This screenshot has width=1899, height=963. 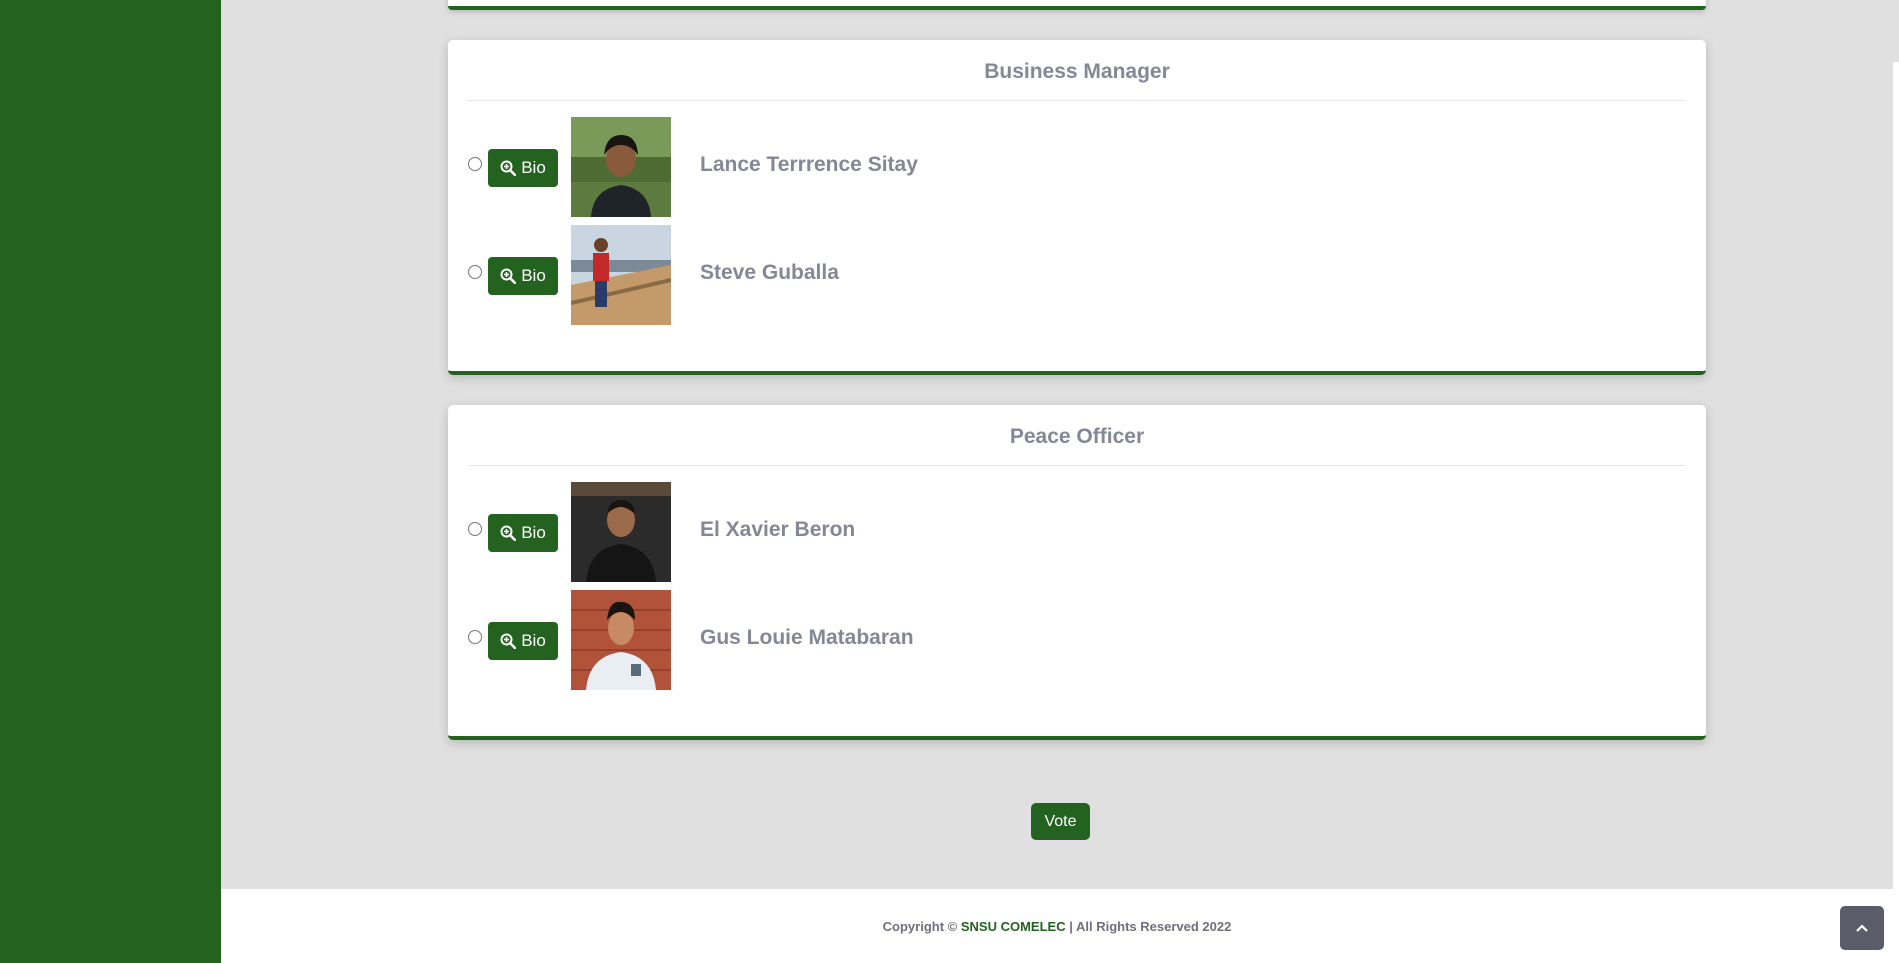 What do you see at coordinates (1068, 640) in the screenshot?
I see `candidate-row: Bio Gus Louie Matabaran` at bounding box center [1068, 640].